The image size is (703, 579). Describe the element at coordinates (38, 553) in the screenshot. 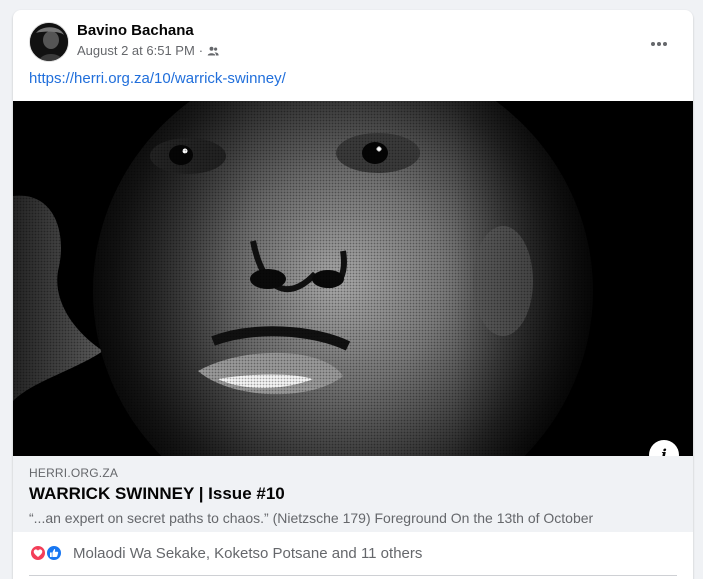

I see `love-icon` at that location.